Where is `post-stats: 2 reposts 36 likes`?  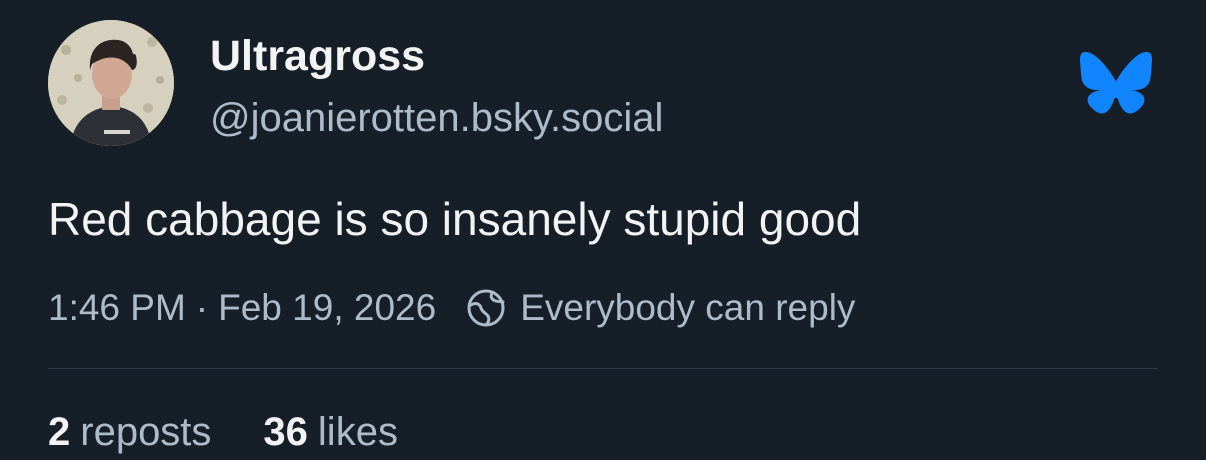 post-stats: 2 reposts 36 likes is located at coordinates (223, 432).